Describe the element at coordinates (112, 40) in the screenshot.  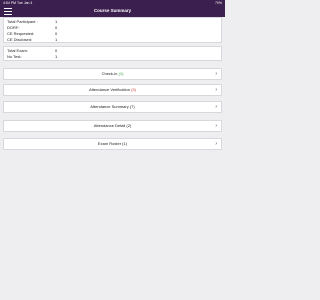
I see `stat-row: CE Disclosed: 1` at that location.